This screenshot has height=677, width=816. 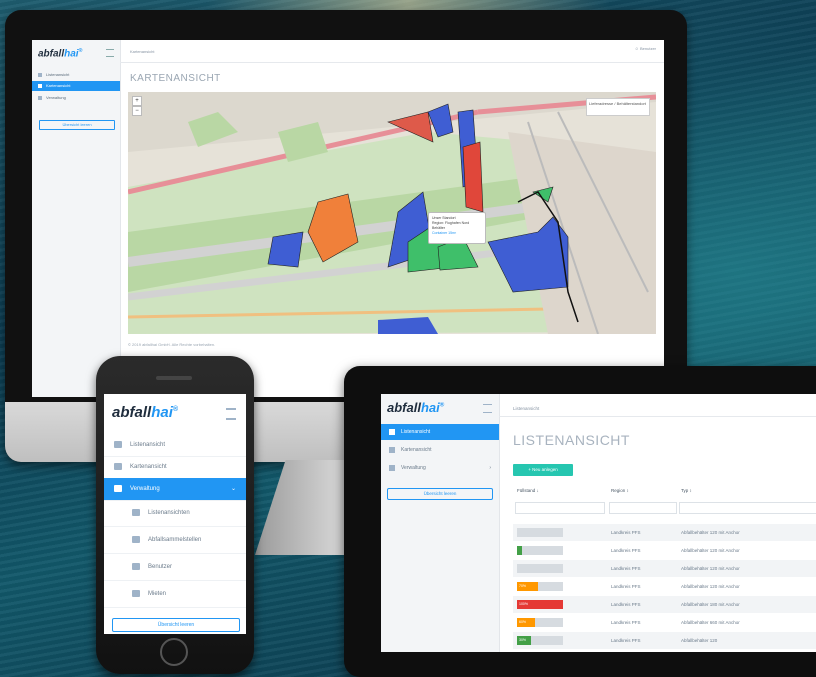 I want to click on desktop-nav-listenansicht: Listenansicht, so click(x=76, y=75).